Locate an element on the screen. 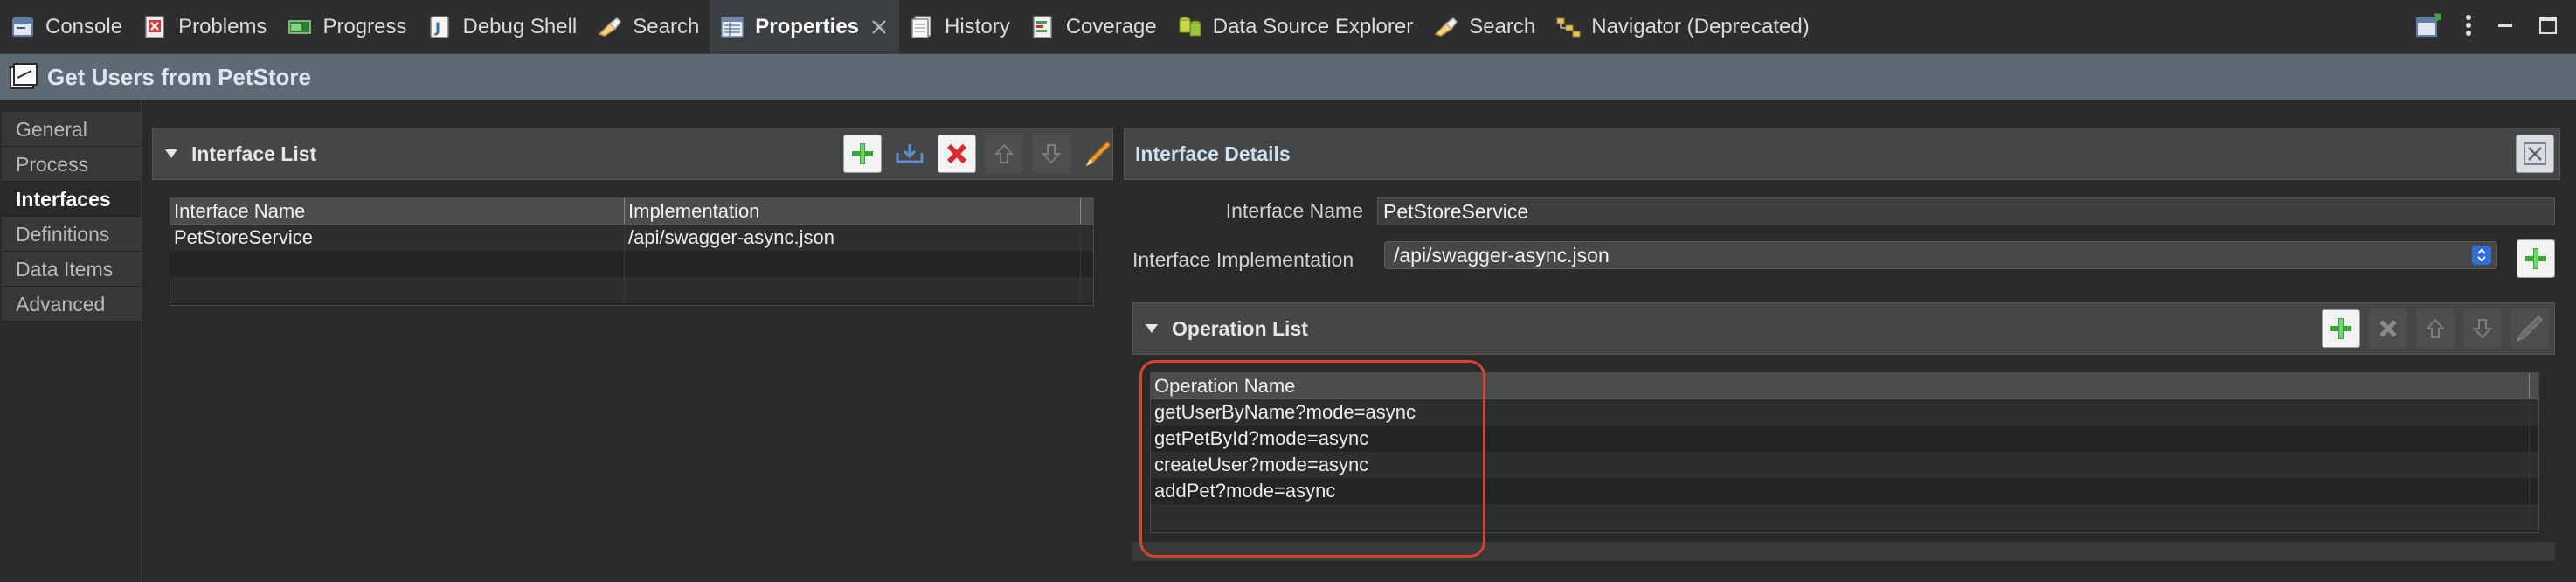 This screenshot has width=2576, height=582. nav-item-data-items: Data Items is located at coordinates (71, 269).